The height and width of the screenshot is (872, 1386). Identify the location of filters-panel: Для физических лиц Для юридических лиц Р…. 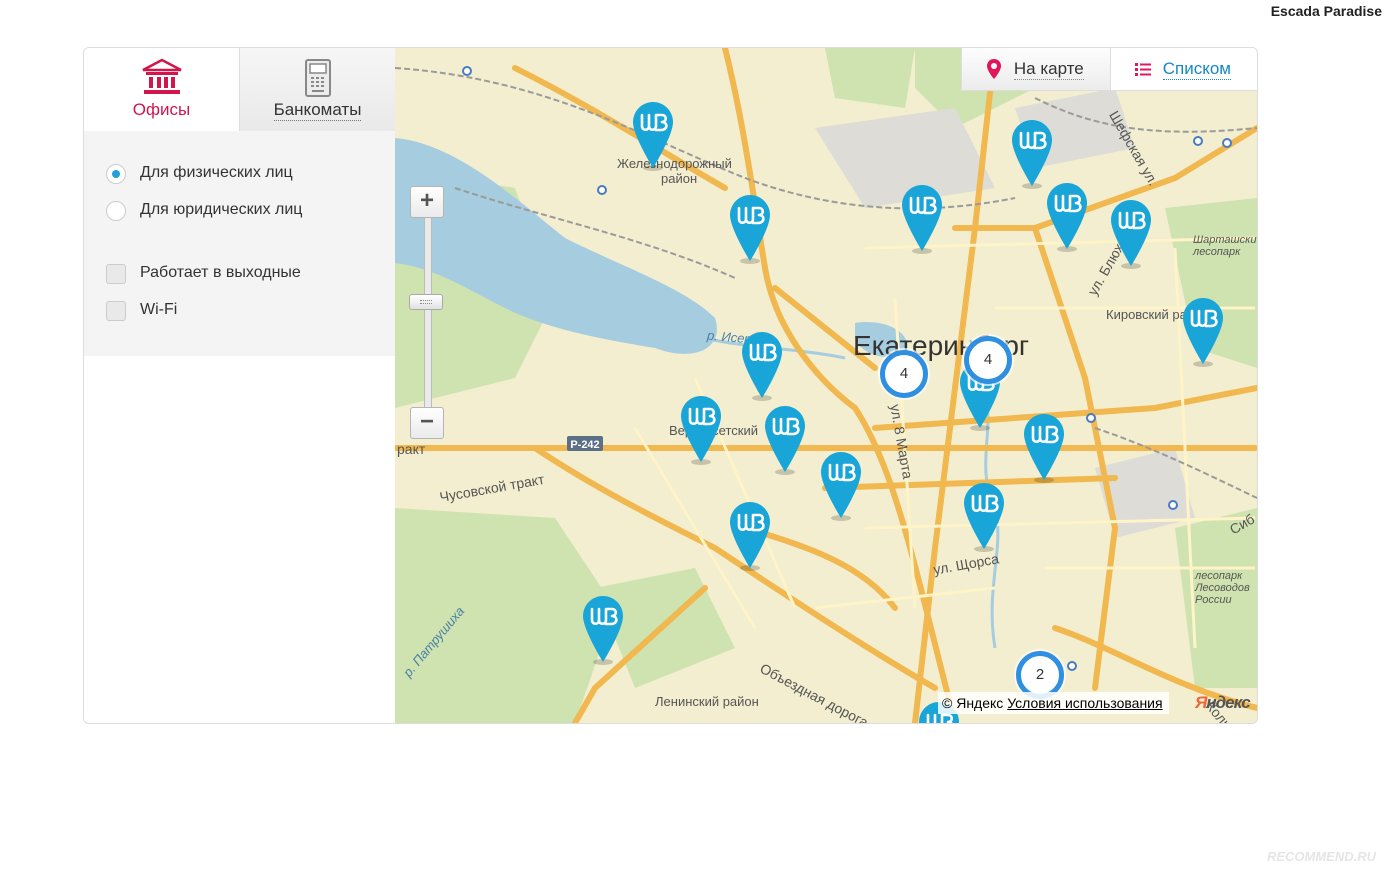
(239, 243).